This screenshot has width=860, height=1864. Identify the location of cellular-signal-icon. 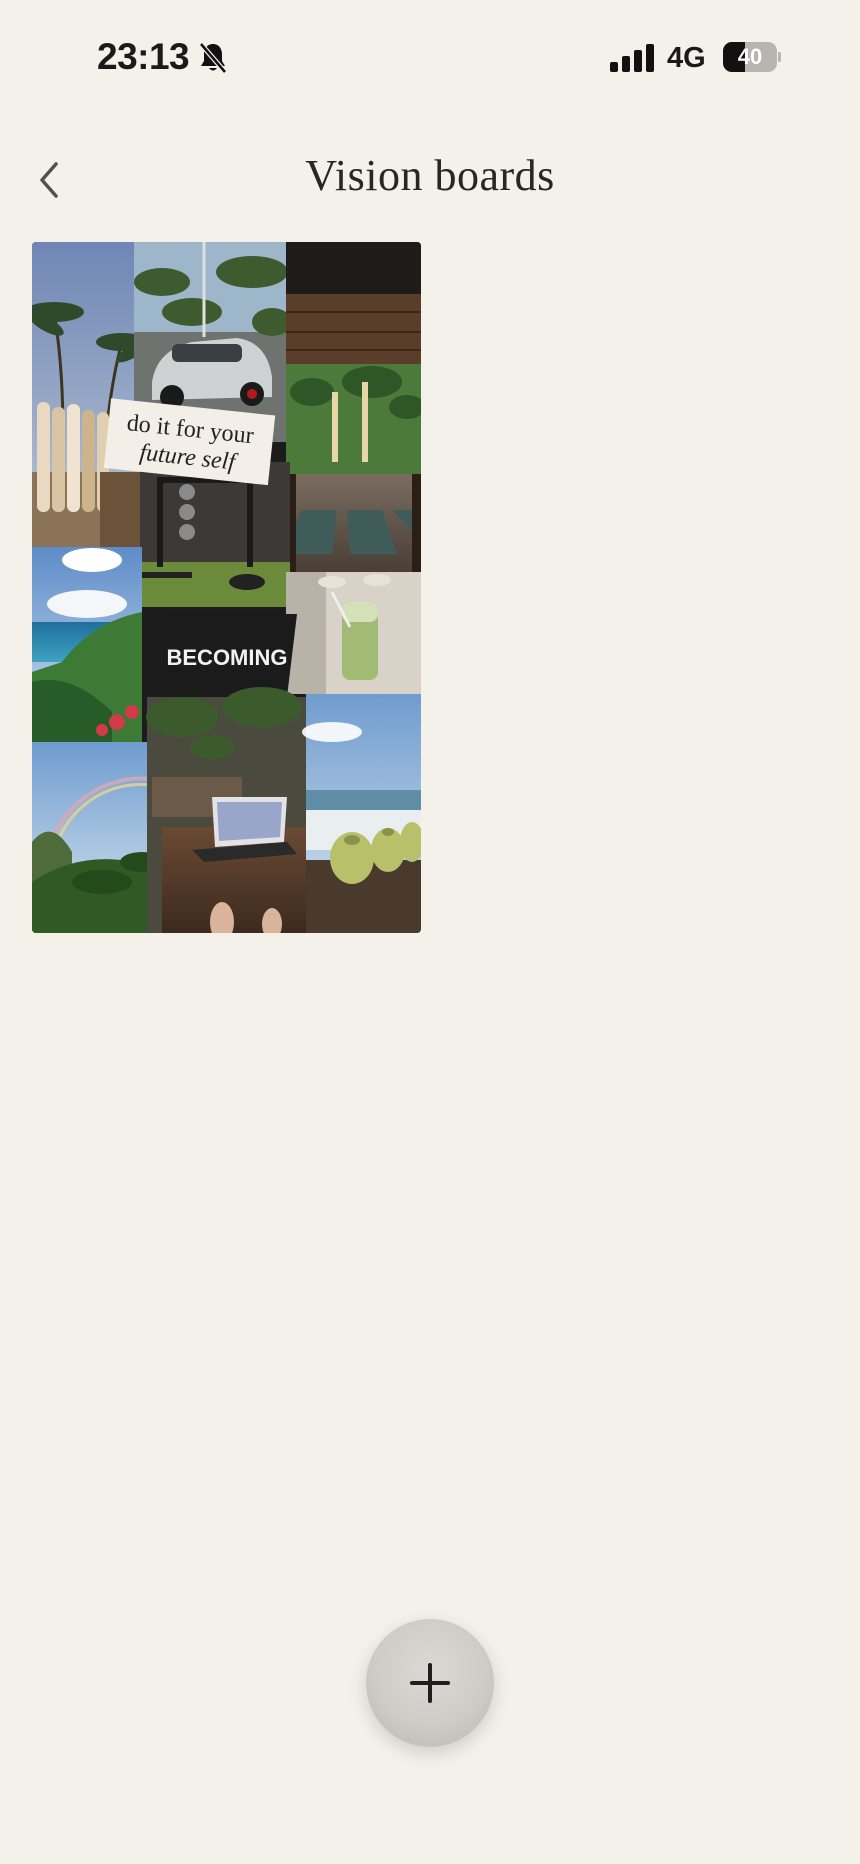
(632, 58).